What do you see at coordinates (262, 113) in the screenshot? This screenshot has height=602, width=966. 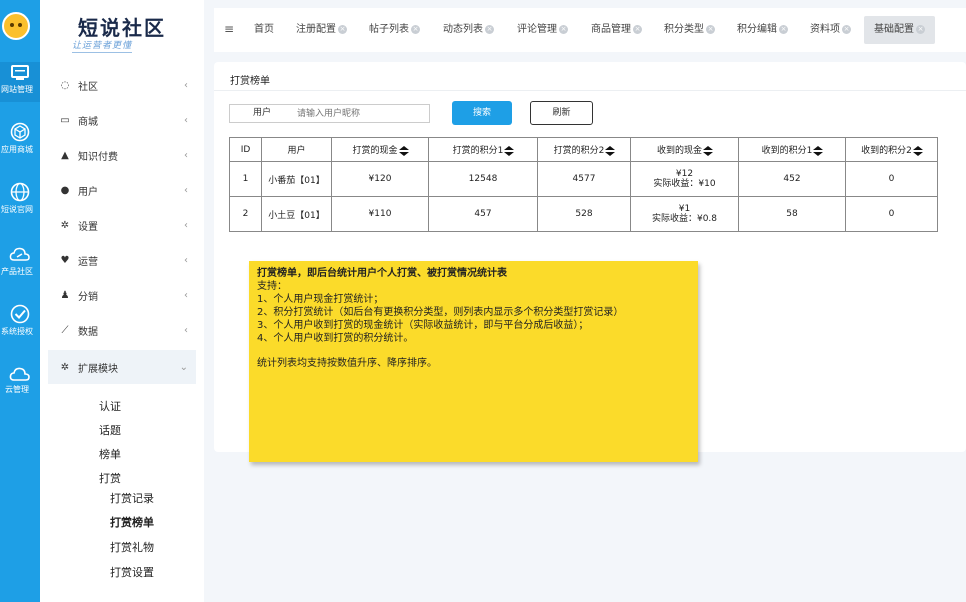 I see `filter-label: 用户` at bounding box center [262, 113].